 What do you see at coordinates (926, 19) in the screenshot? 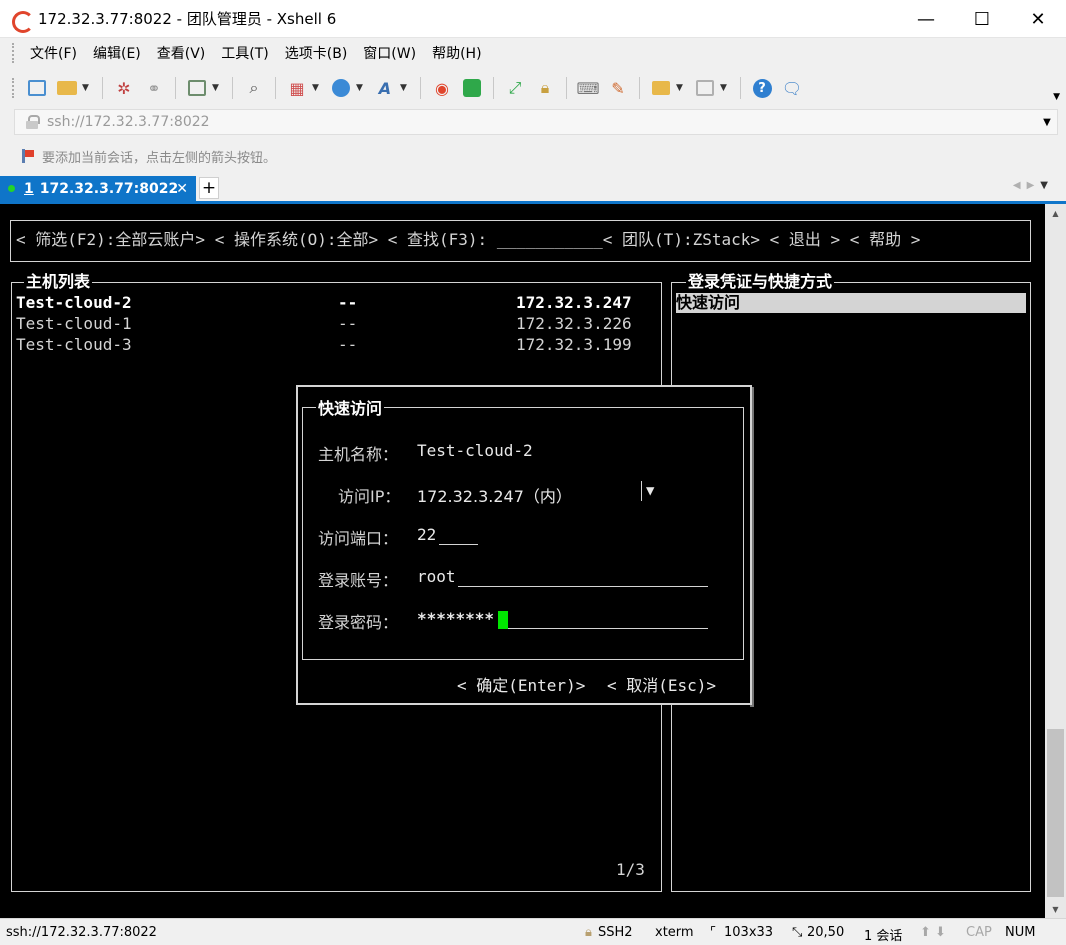
I see `minimize-button: —` at bounding box center [926, 19].